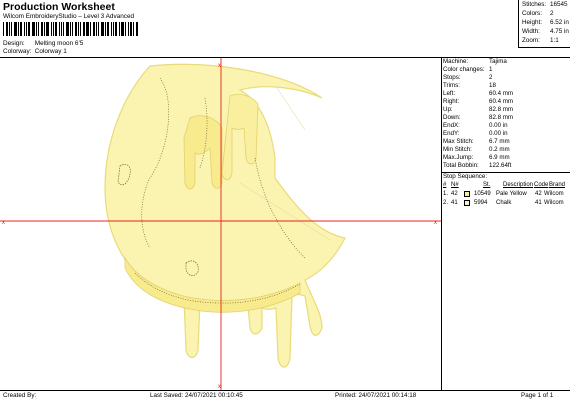 This screenshot has width=570, height=402. I want to click on info-min-stitch: Min Stitch: 0.2 mm, so click(476, 149).